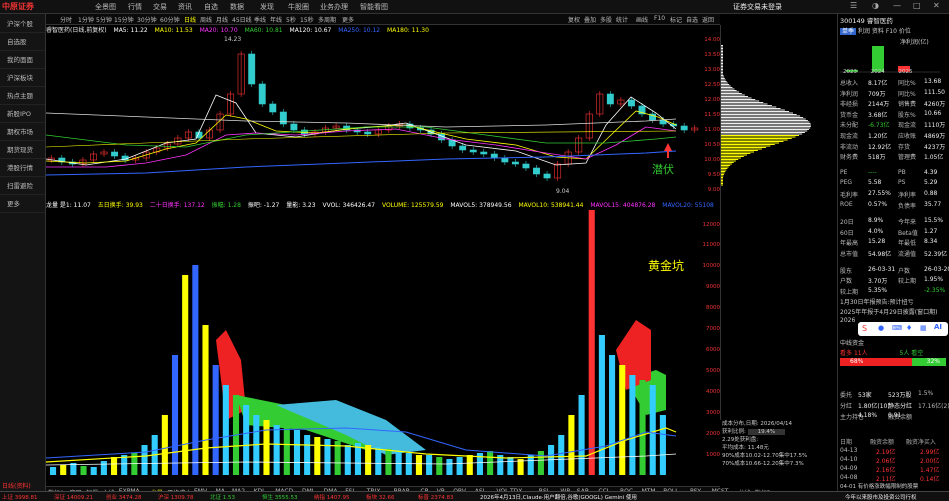 The image size is (949, 501). I want to click on sidebar-item-options: 期权市场, so click(22, 132).